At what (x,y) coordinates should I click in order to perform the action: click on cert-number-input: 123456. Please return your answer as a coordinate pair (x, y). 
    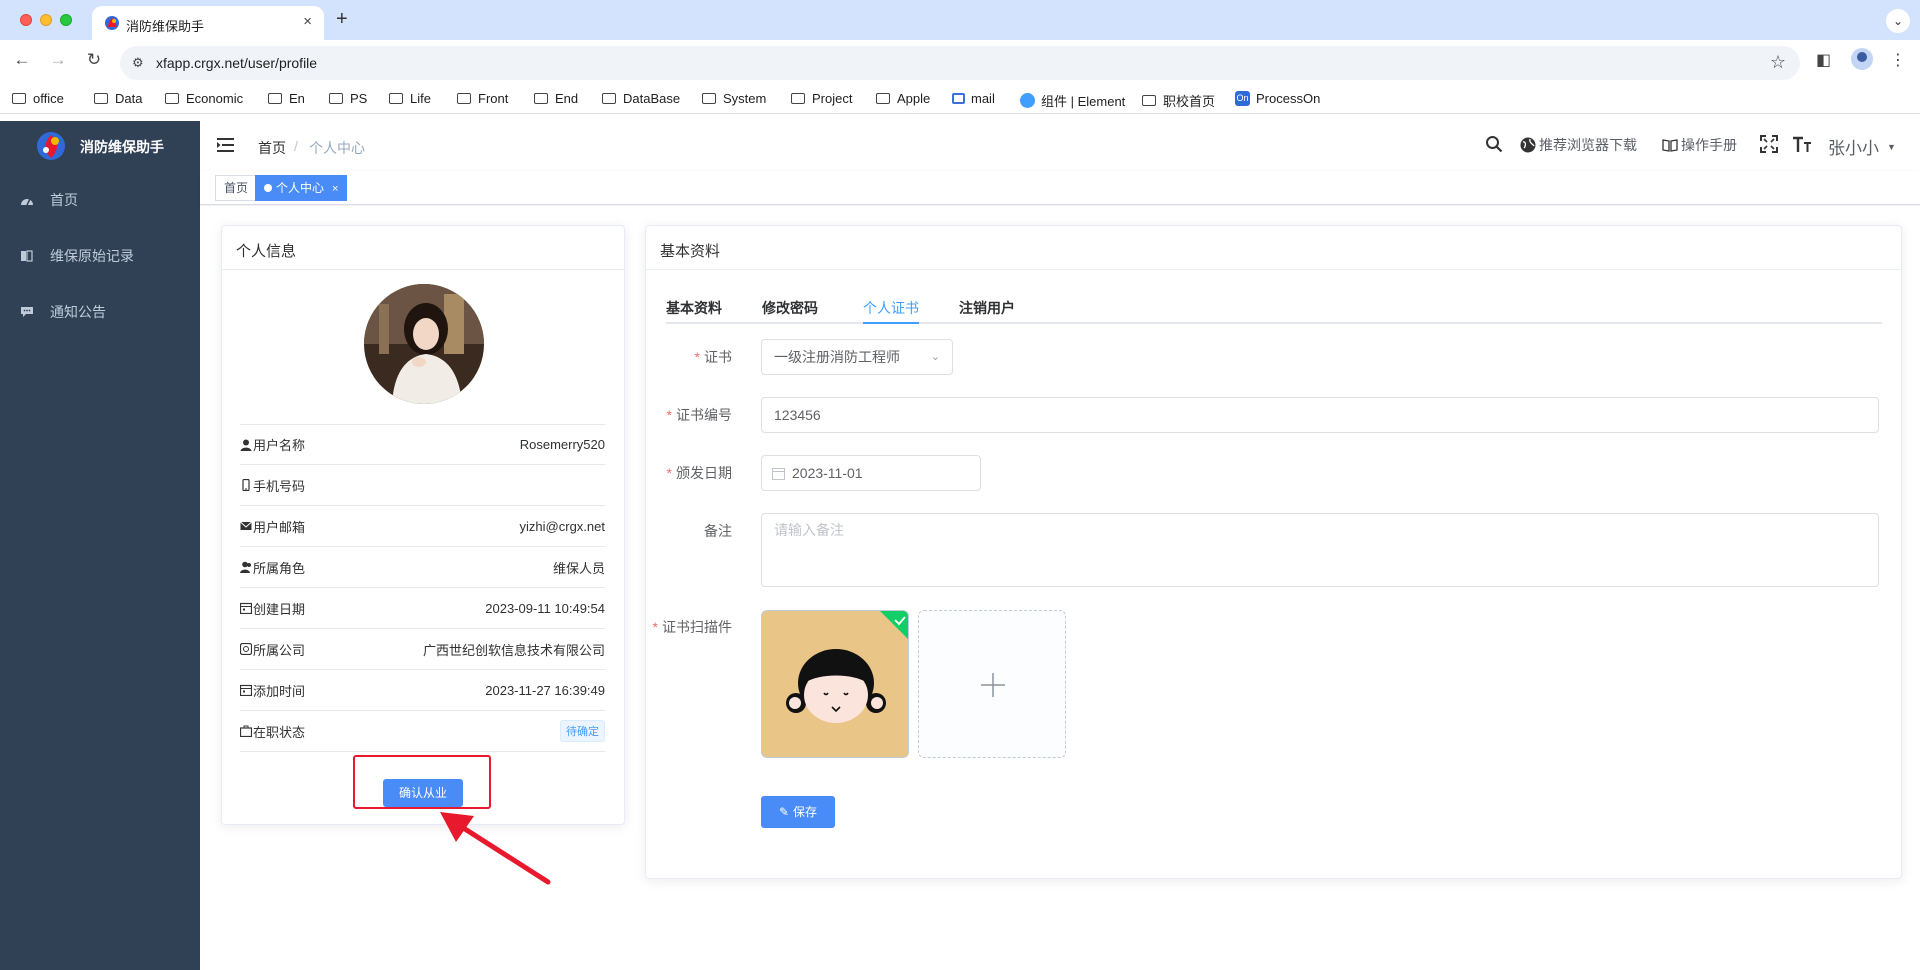
    Looking at the image, I should click on (1320, 415).